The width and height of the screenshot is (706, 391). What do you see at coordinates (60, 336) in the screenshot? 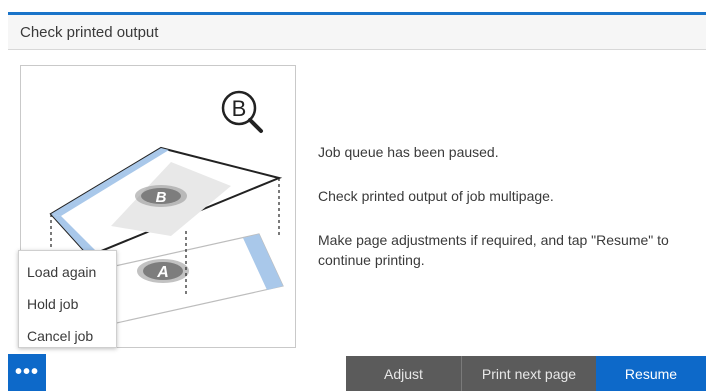
I see `menu-item-cancel-job: Cancel job` at bounding box center [60, 336].